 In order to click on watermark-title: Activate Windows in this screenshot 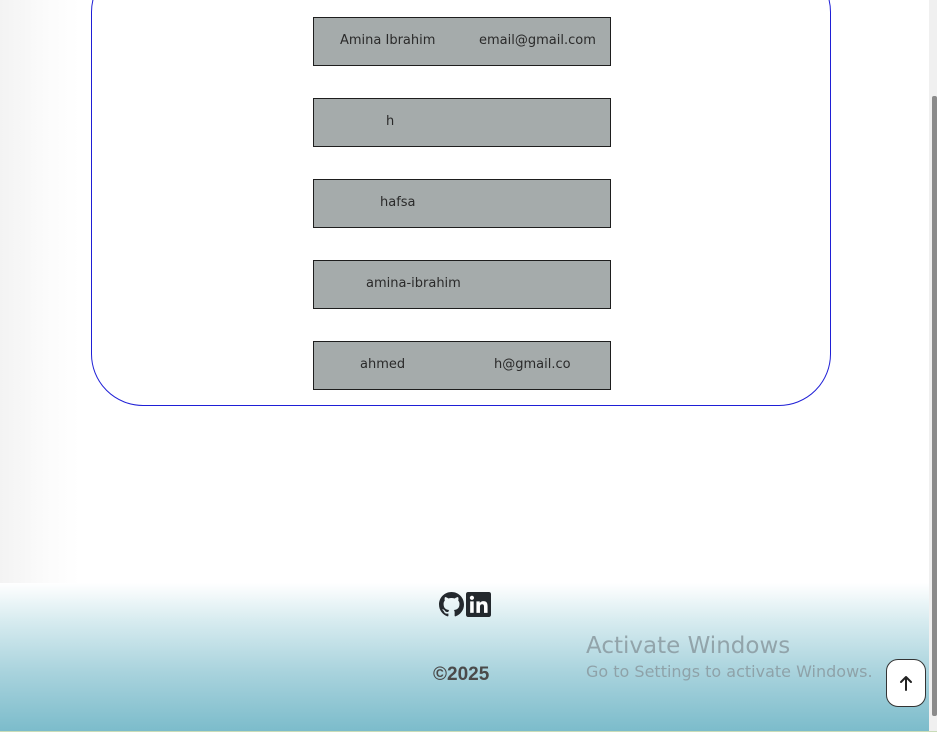, I will do `click(688, 646)`.